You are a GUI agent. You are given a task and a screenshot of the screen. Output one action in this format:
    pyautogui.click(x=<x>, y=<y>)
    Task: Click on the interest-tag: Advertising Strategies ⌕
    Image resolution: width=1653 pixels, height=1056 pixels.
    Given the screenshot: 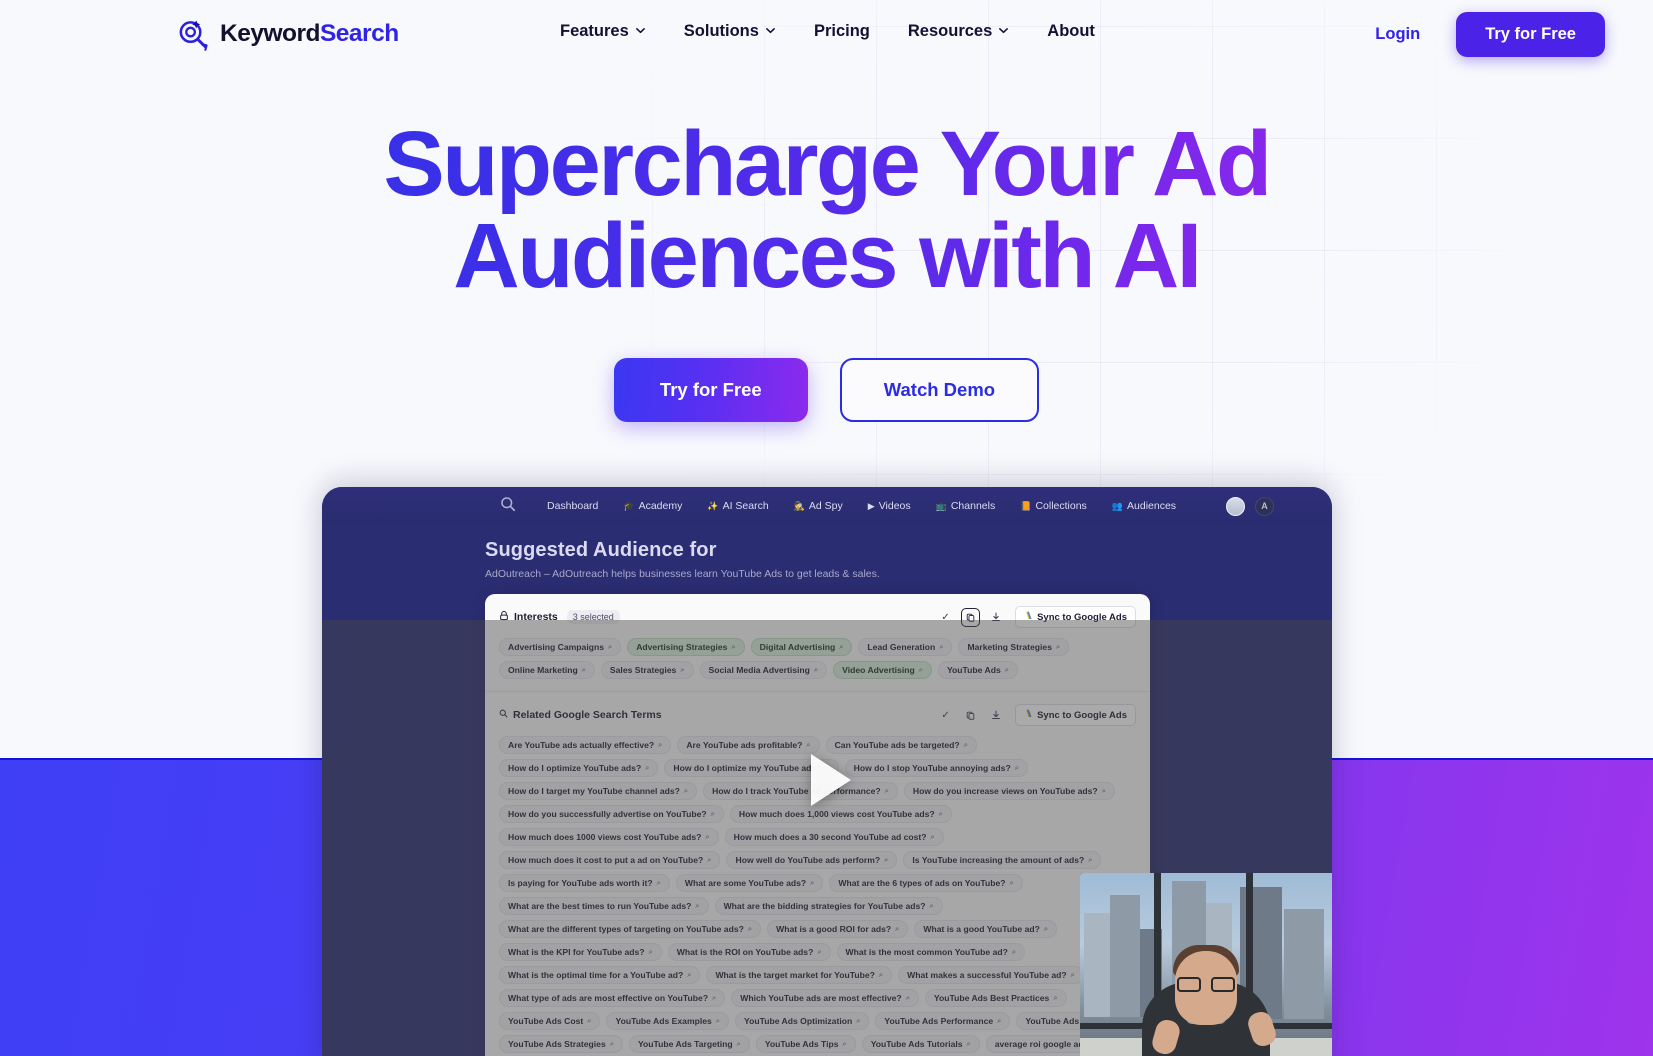 What is the action you would take?
    pyautogui.click(x=686, y=647)
    